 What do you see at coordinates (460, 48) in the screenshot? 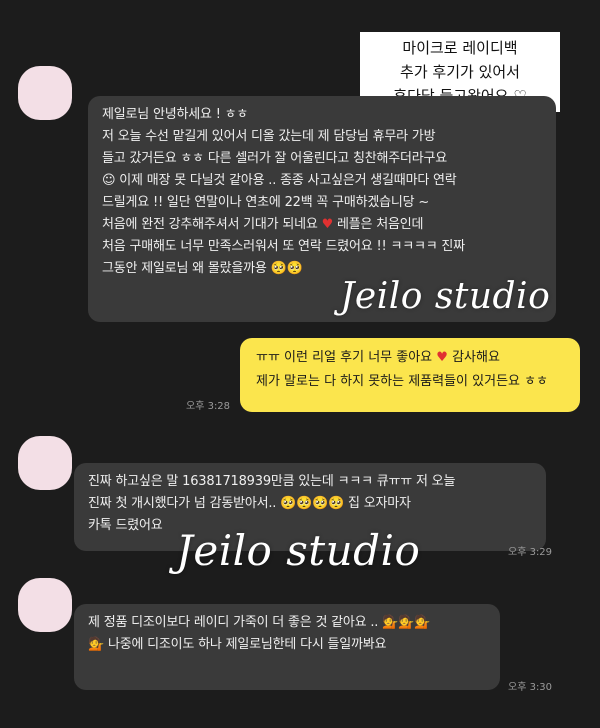
I see `caption-line: 마이크로 레이디백` at bounding box center [460, 48].